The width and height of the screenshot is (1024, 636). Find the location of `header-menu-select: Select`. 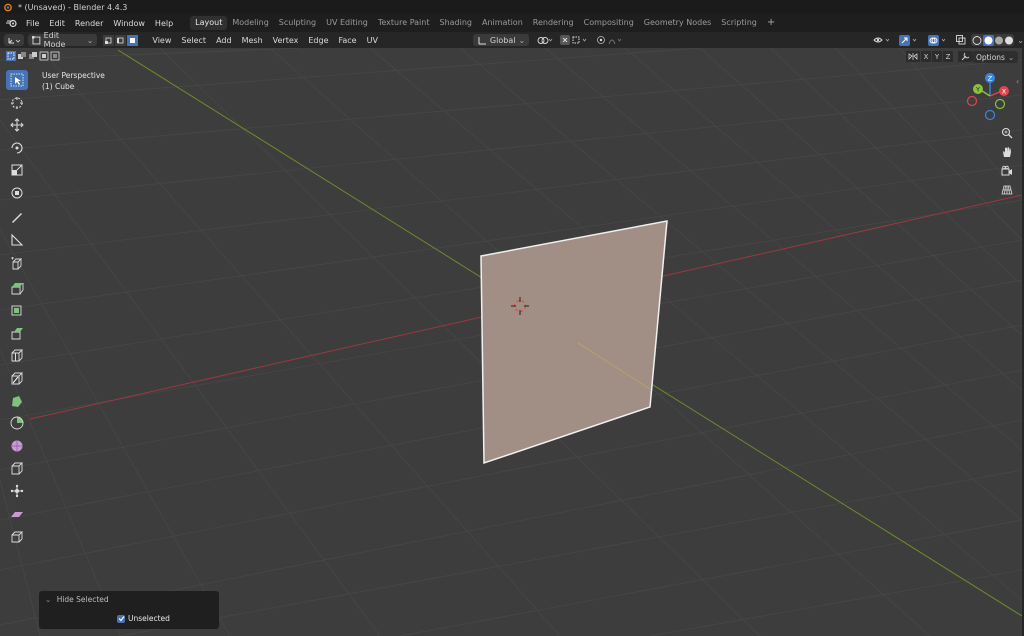

header-menu-select: Select is located at coordinates (193, 40).